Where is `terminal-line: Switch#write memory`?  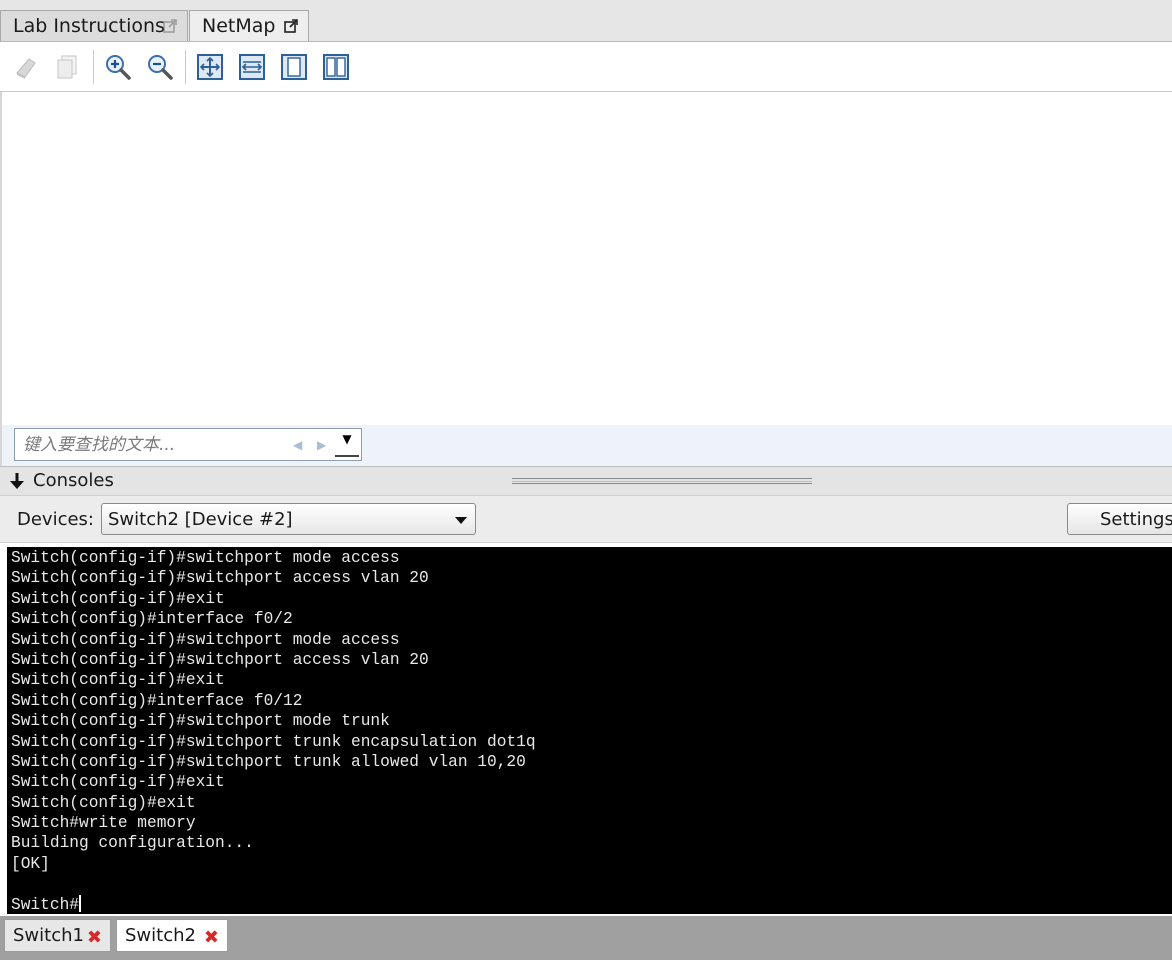 terminal-line: Switch#write memory is located at coordinates (103, 823).